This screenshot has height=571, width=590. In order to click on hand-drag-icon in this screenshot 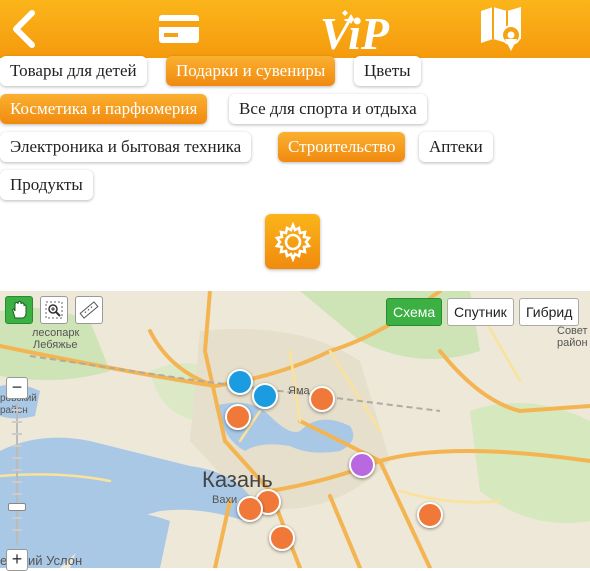, I will do `click(19, 309)`.